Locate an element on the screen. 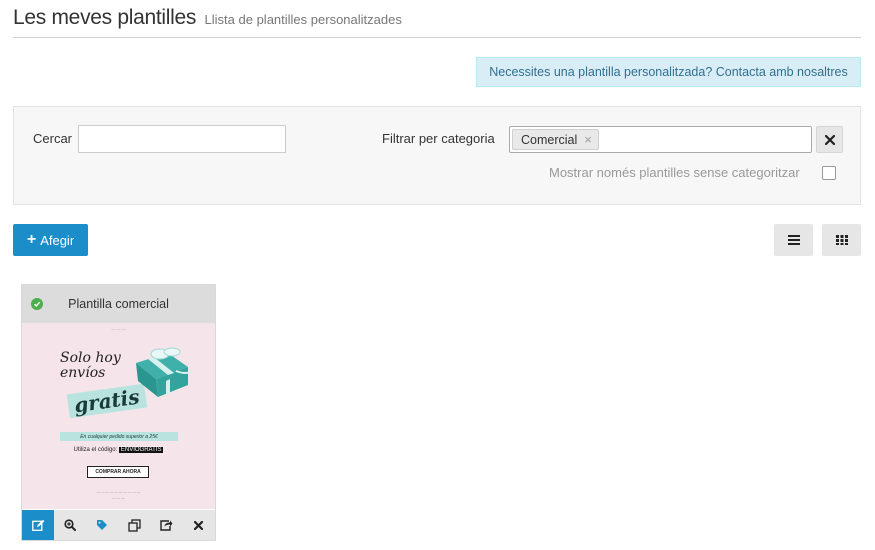 This screenshot has height=550, width=875. share-button is located at coordinates (167, 525).